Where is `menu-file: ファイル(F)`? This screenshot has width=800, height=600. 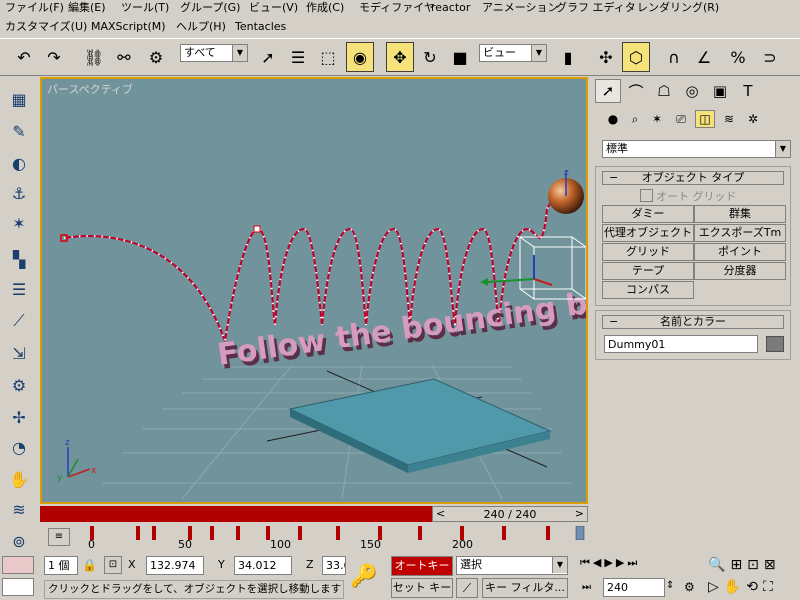 menu-file: ファイル(F) is located at coordinates (34, 8).